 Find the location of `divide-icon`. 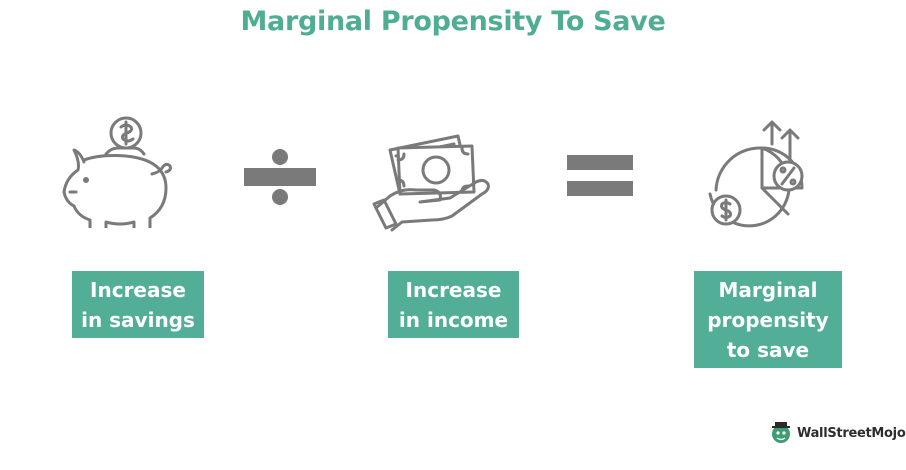

divide-icon is located at coordinates (280, 177).